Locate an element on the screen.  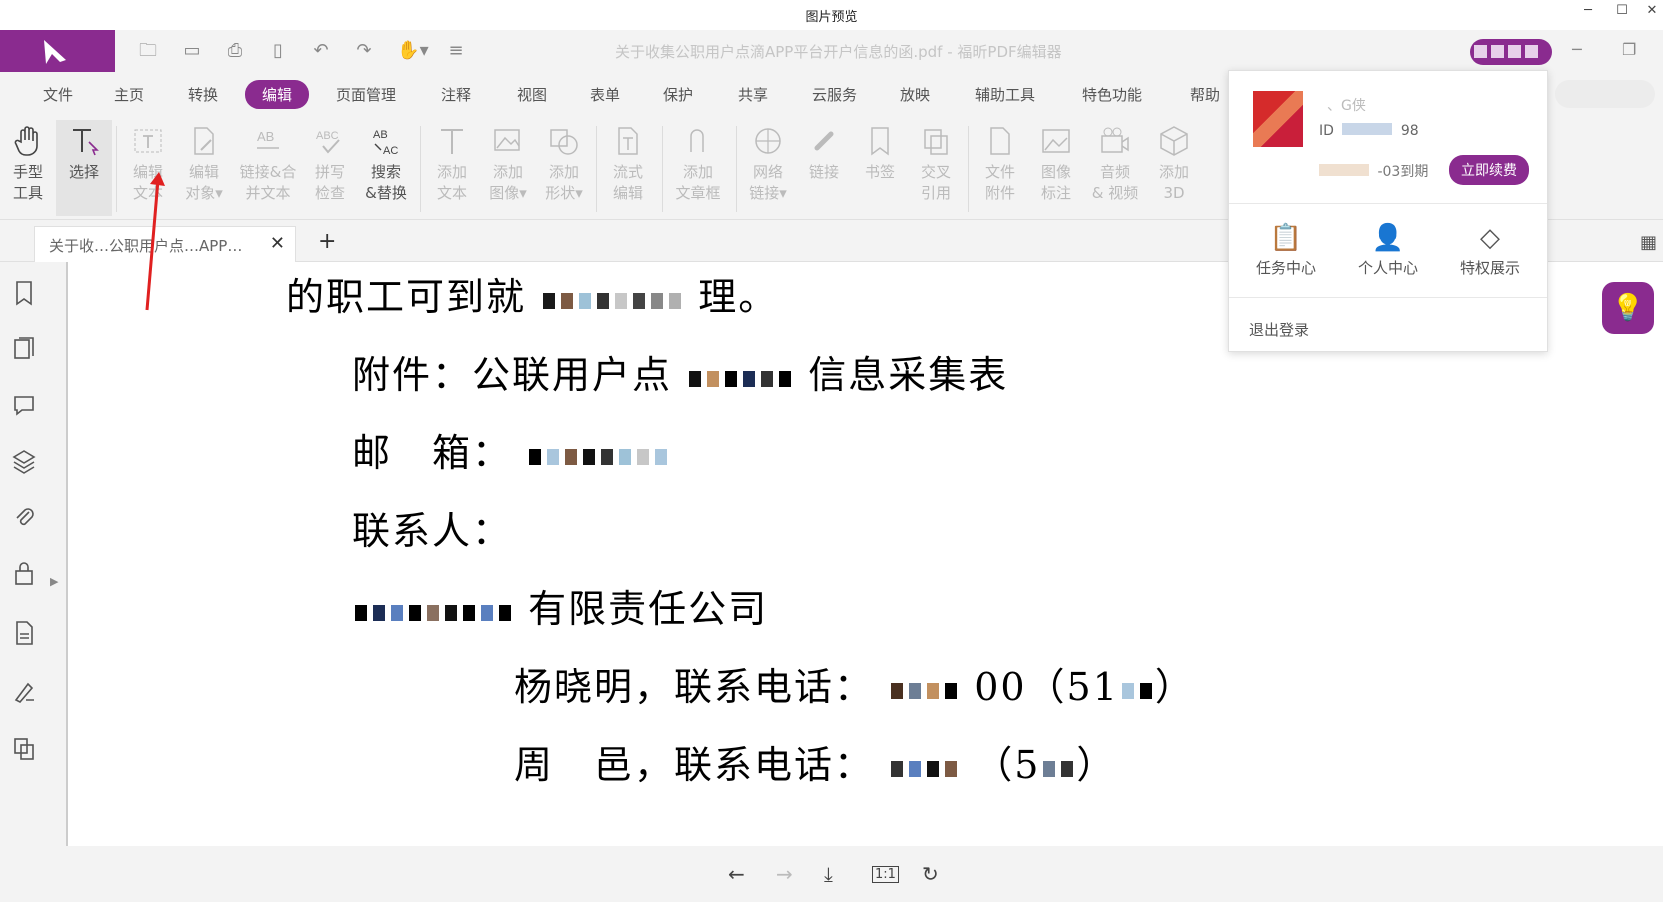
ribbon-label: 文件 附件 is located at coordinates (999, 182).